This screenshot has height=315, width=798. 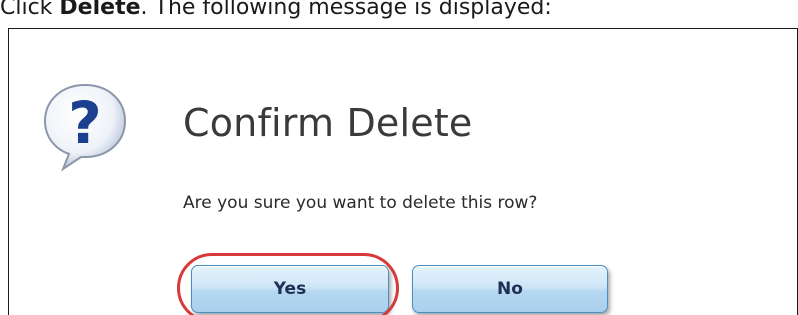 I want to click on dialog-title: Confirm Delete, so click(x=328, y=123).